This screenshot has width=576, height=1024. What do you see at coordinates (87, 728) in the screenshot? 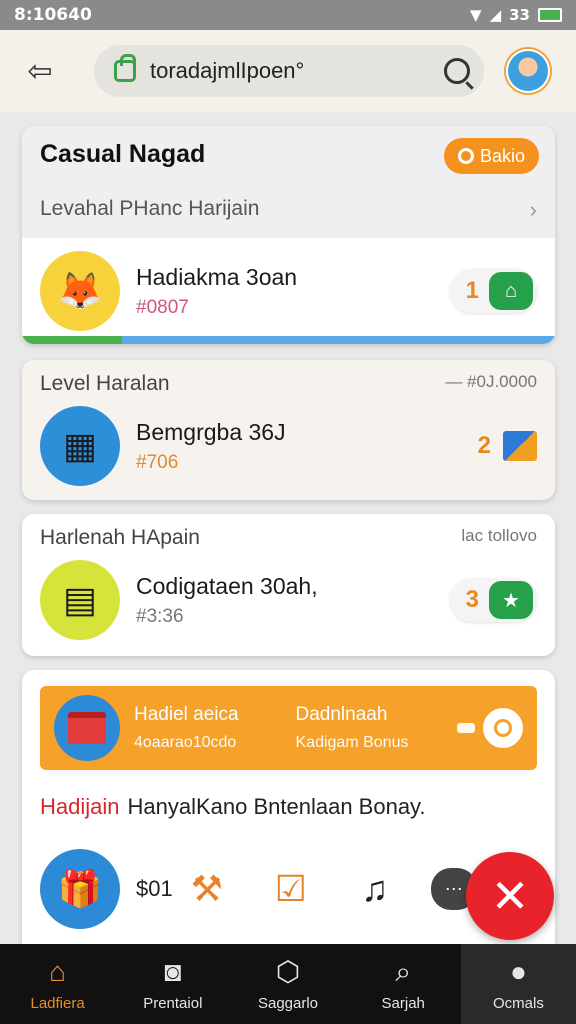
I see `gift-icon` at bounding box center [87, 728].